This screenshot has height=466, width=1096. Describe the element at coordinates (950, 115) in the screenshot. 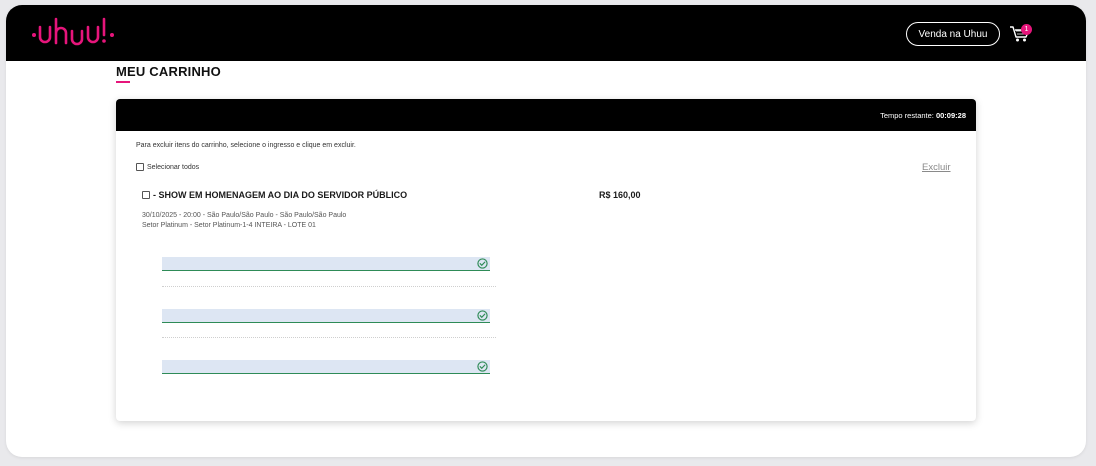

I see `timer-value: 00:09:28` at that location.